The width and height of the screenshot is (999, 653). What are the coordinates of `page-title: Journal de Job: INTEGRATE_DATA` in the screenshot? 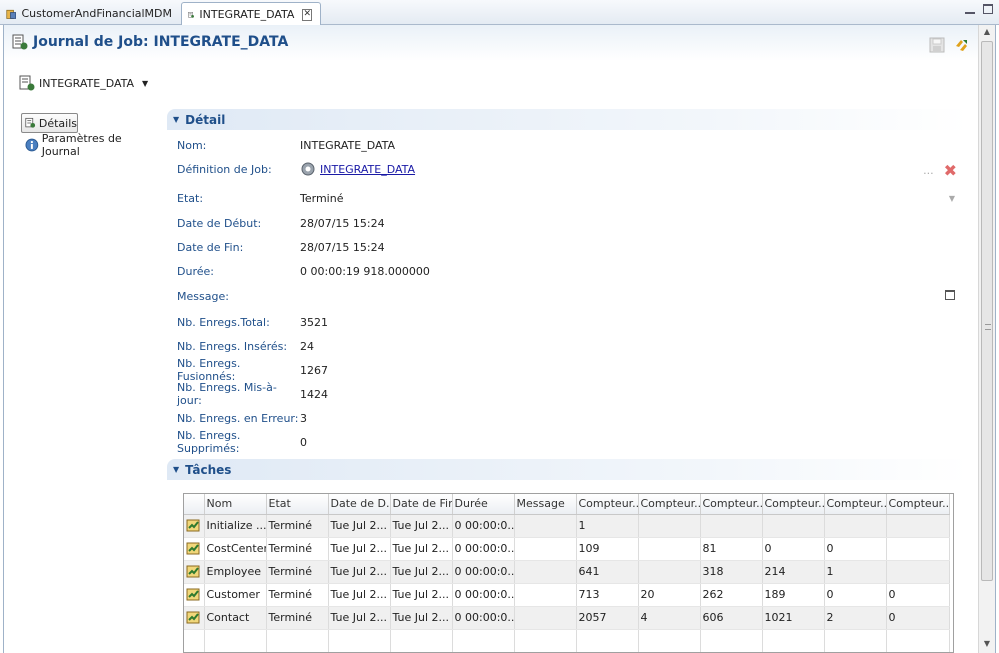 It's located at (150, 42).